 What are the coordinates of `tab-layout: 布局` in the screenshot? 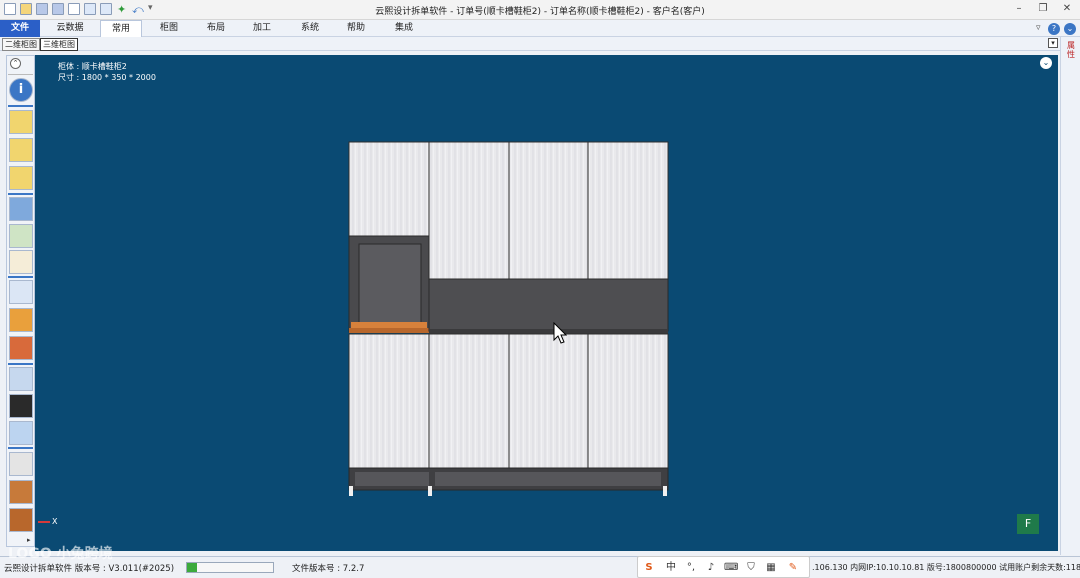 It's located at (216, 28).